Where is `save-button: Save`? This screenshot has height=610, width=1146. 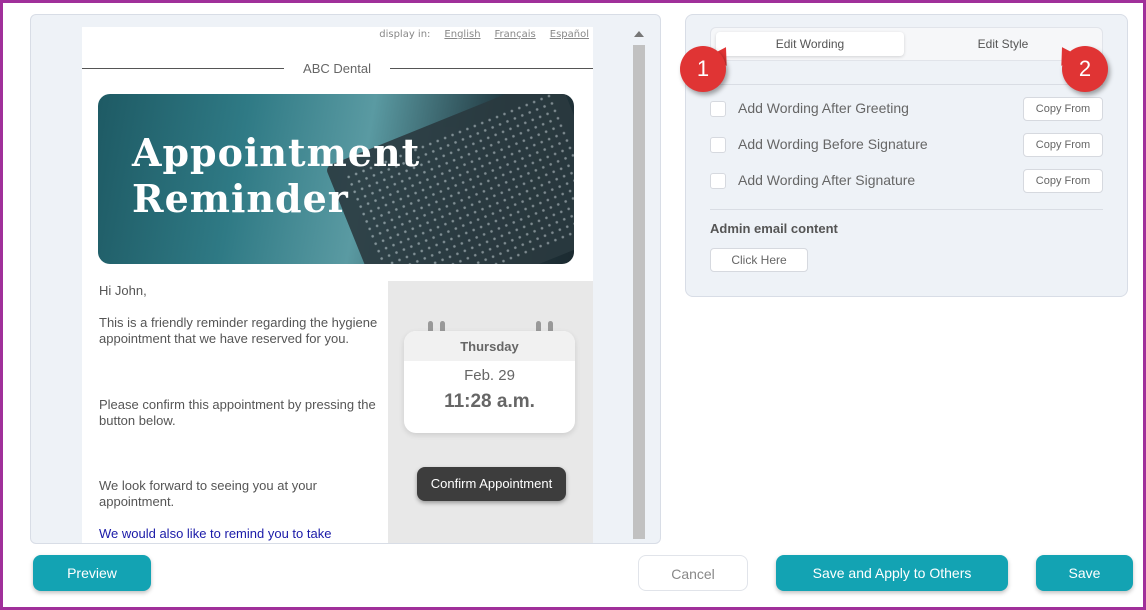 save-button: Save is located at coordinates (1084, 573).